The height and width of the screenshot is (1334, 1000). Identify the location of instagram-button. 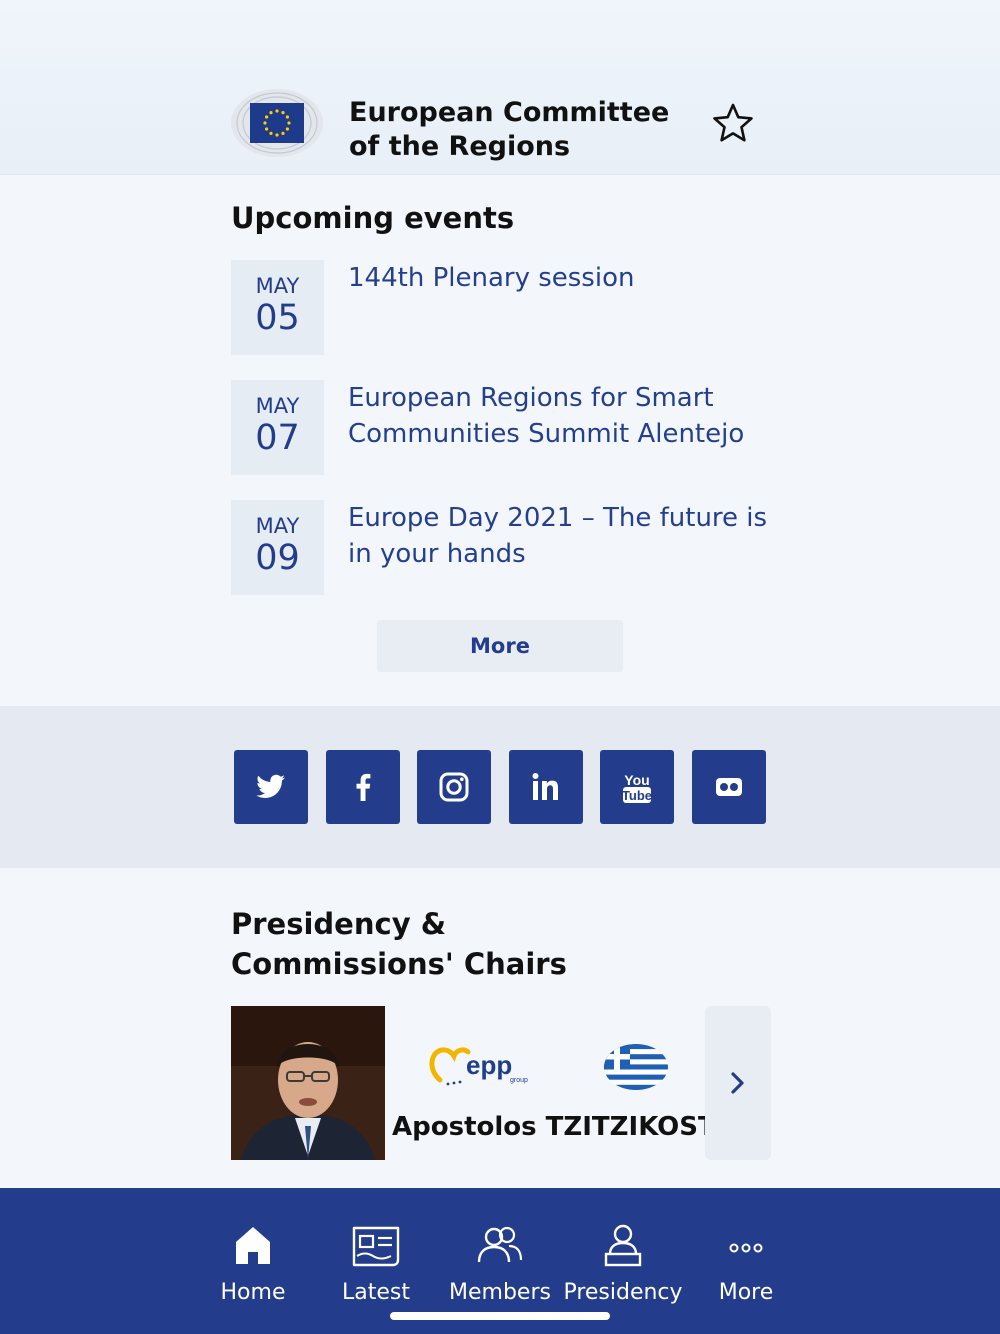
(454, 787).